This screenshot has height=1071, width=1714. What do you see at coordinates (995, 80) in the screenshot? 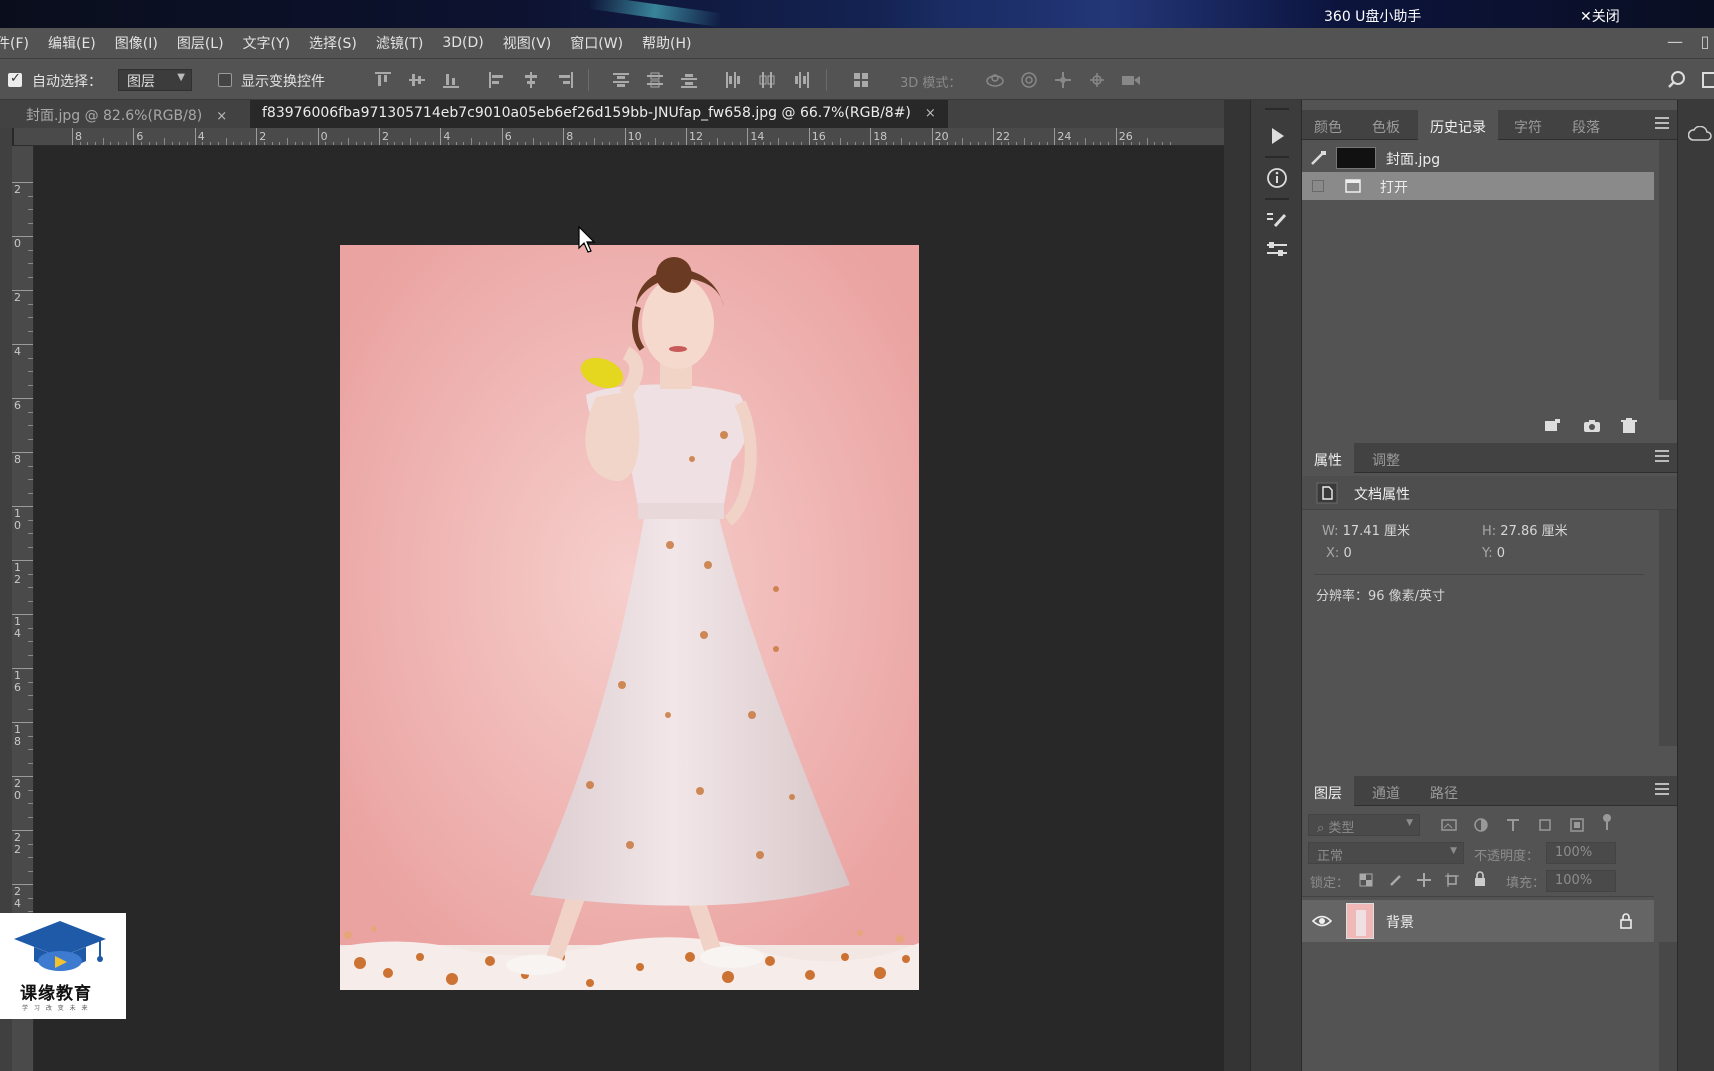
I see `3d-orbit-icon` at bounding box center [995, 80].